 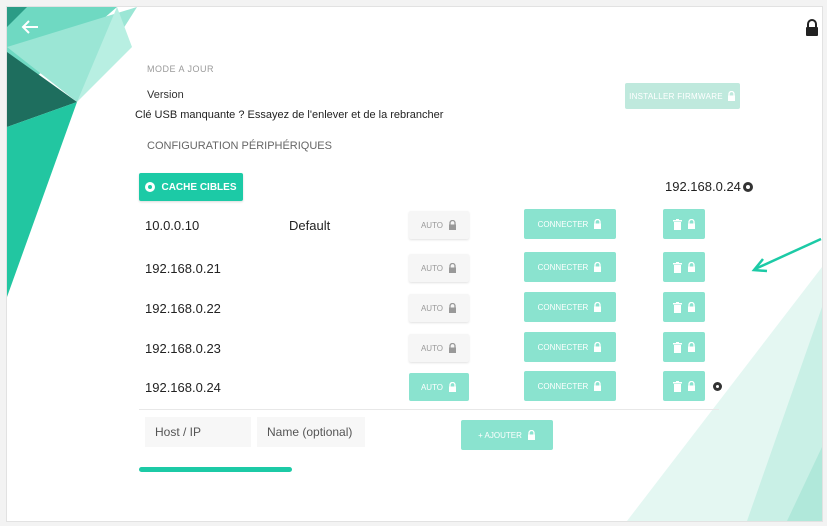 I want to click on faded-label: MODE A JOUR, so click(x=181, y=69).